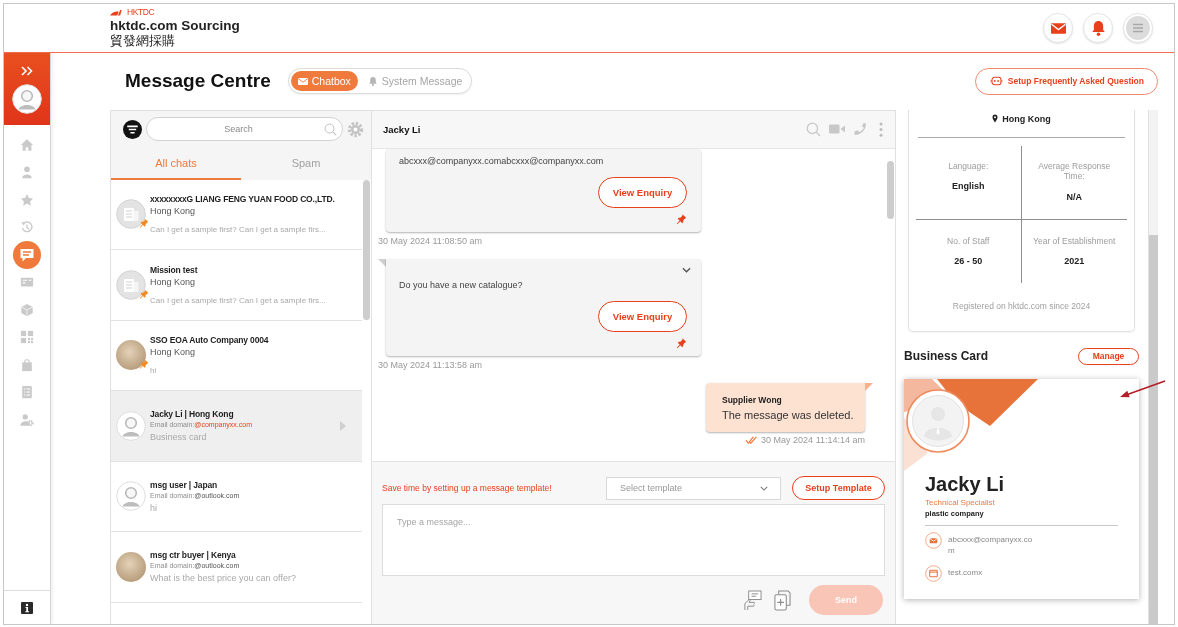 This screenshot has width=1178, height=627. What do you see at coordinates (355, 129) in the screenshot?
I see `settings-icon` at bounding box center [355, 129].